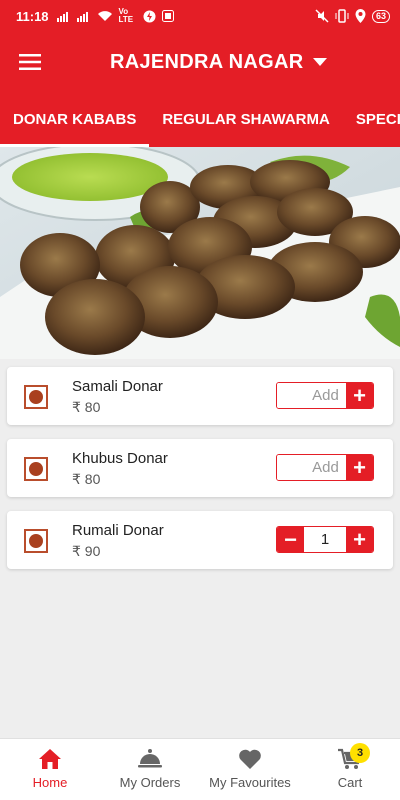 The image size is (400, 800). What do you see at coordinates (104, 16) in the screenshot?
I see `wifi-icon` at bounding box center [104, 16].